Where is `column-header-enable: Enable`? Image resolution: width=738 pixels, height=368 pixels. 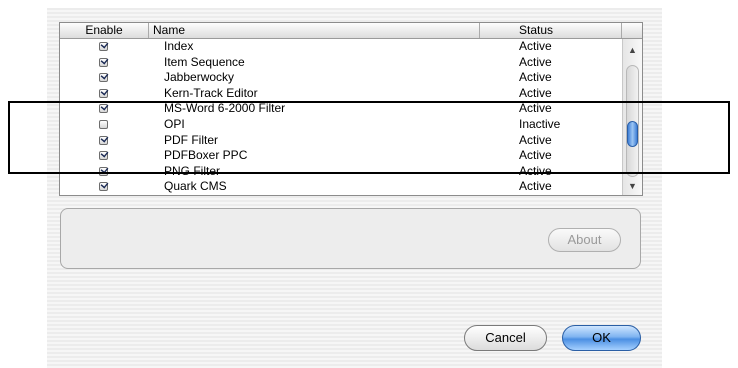
column-header-enable: Enable is located at coordinates (104, 30).